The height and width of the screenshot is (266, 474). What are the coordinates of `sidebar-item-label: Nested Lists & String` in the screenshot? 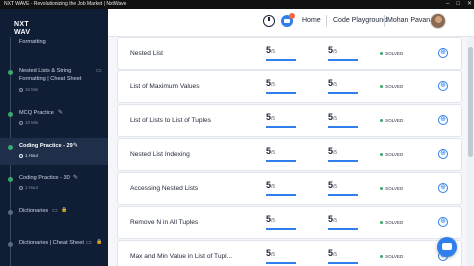 It's located at (45, 71).